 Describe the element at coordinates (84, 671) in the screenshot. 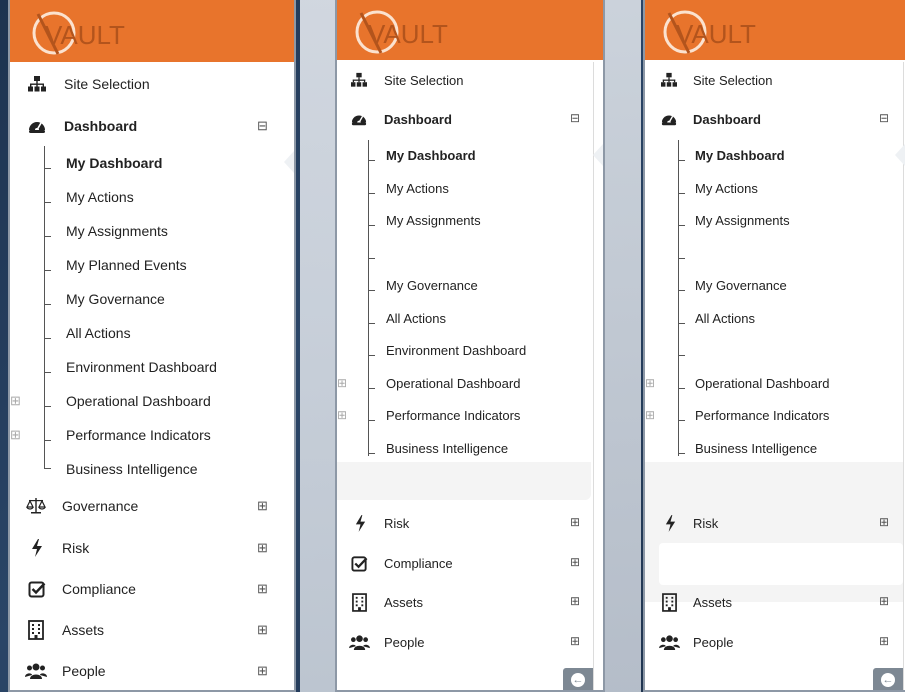

I see `nav-label: People` at that location.